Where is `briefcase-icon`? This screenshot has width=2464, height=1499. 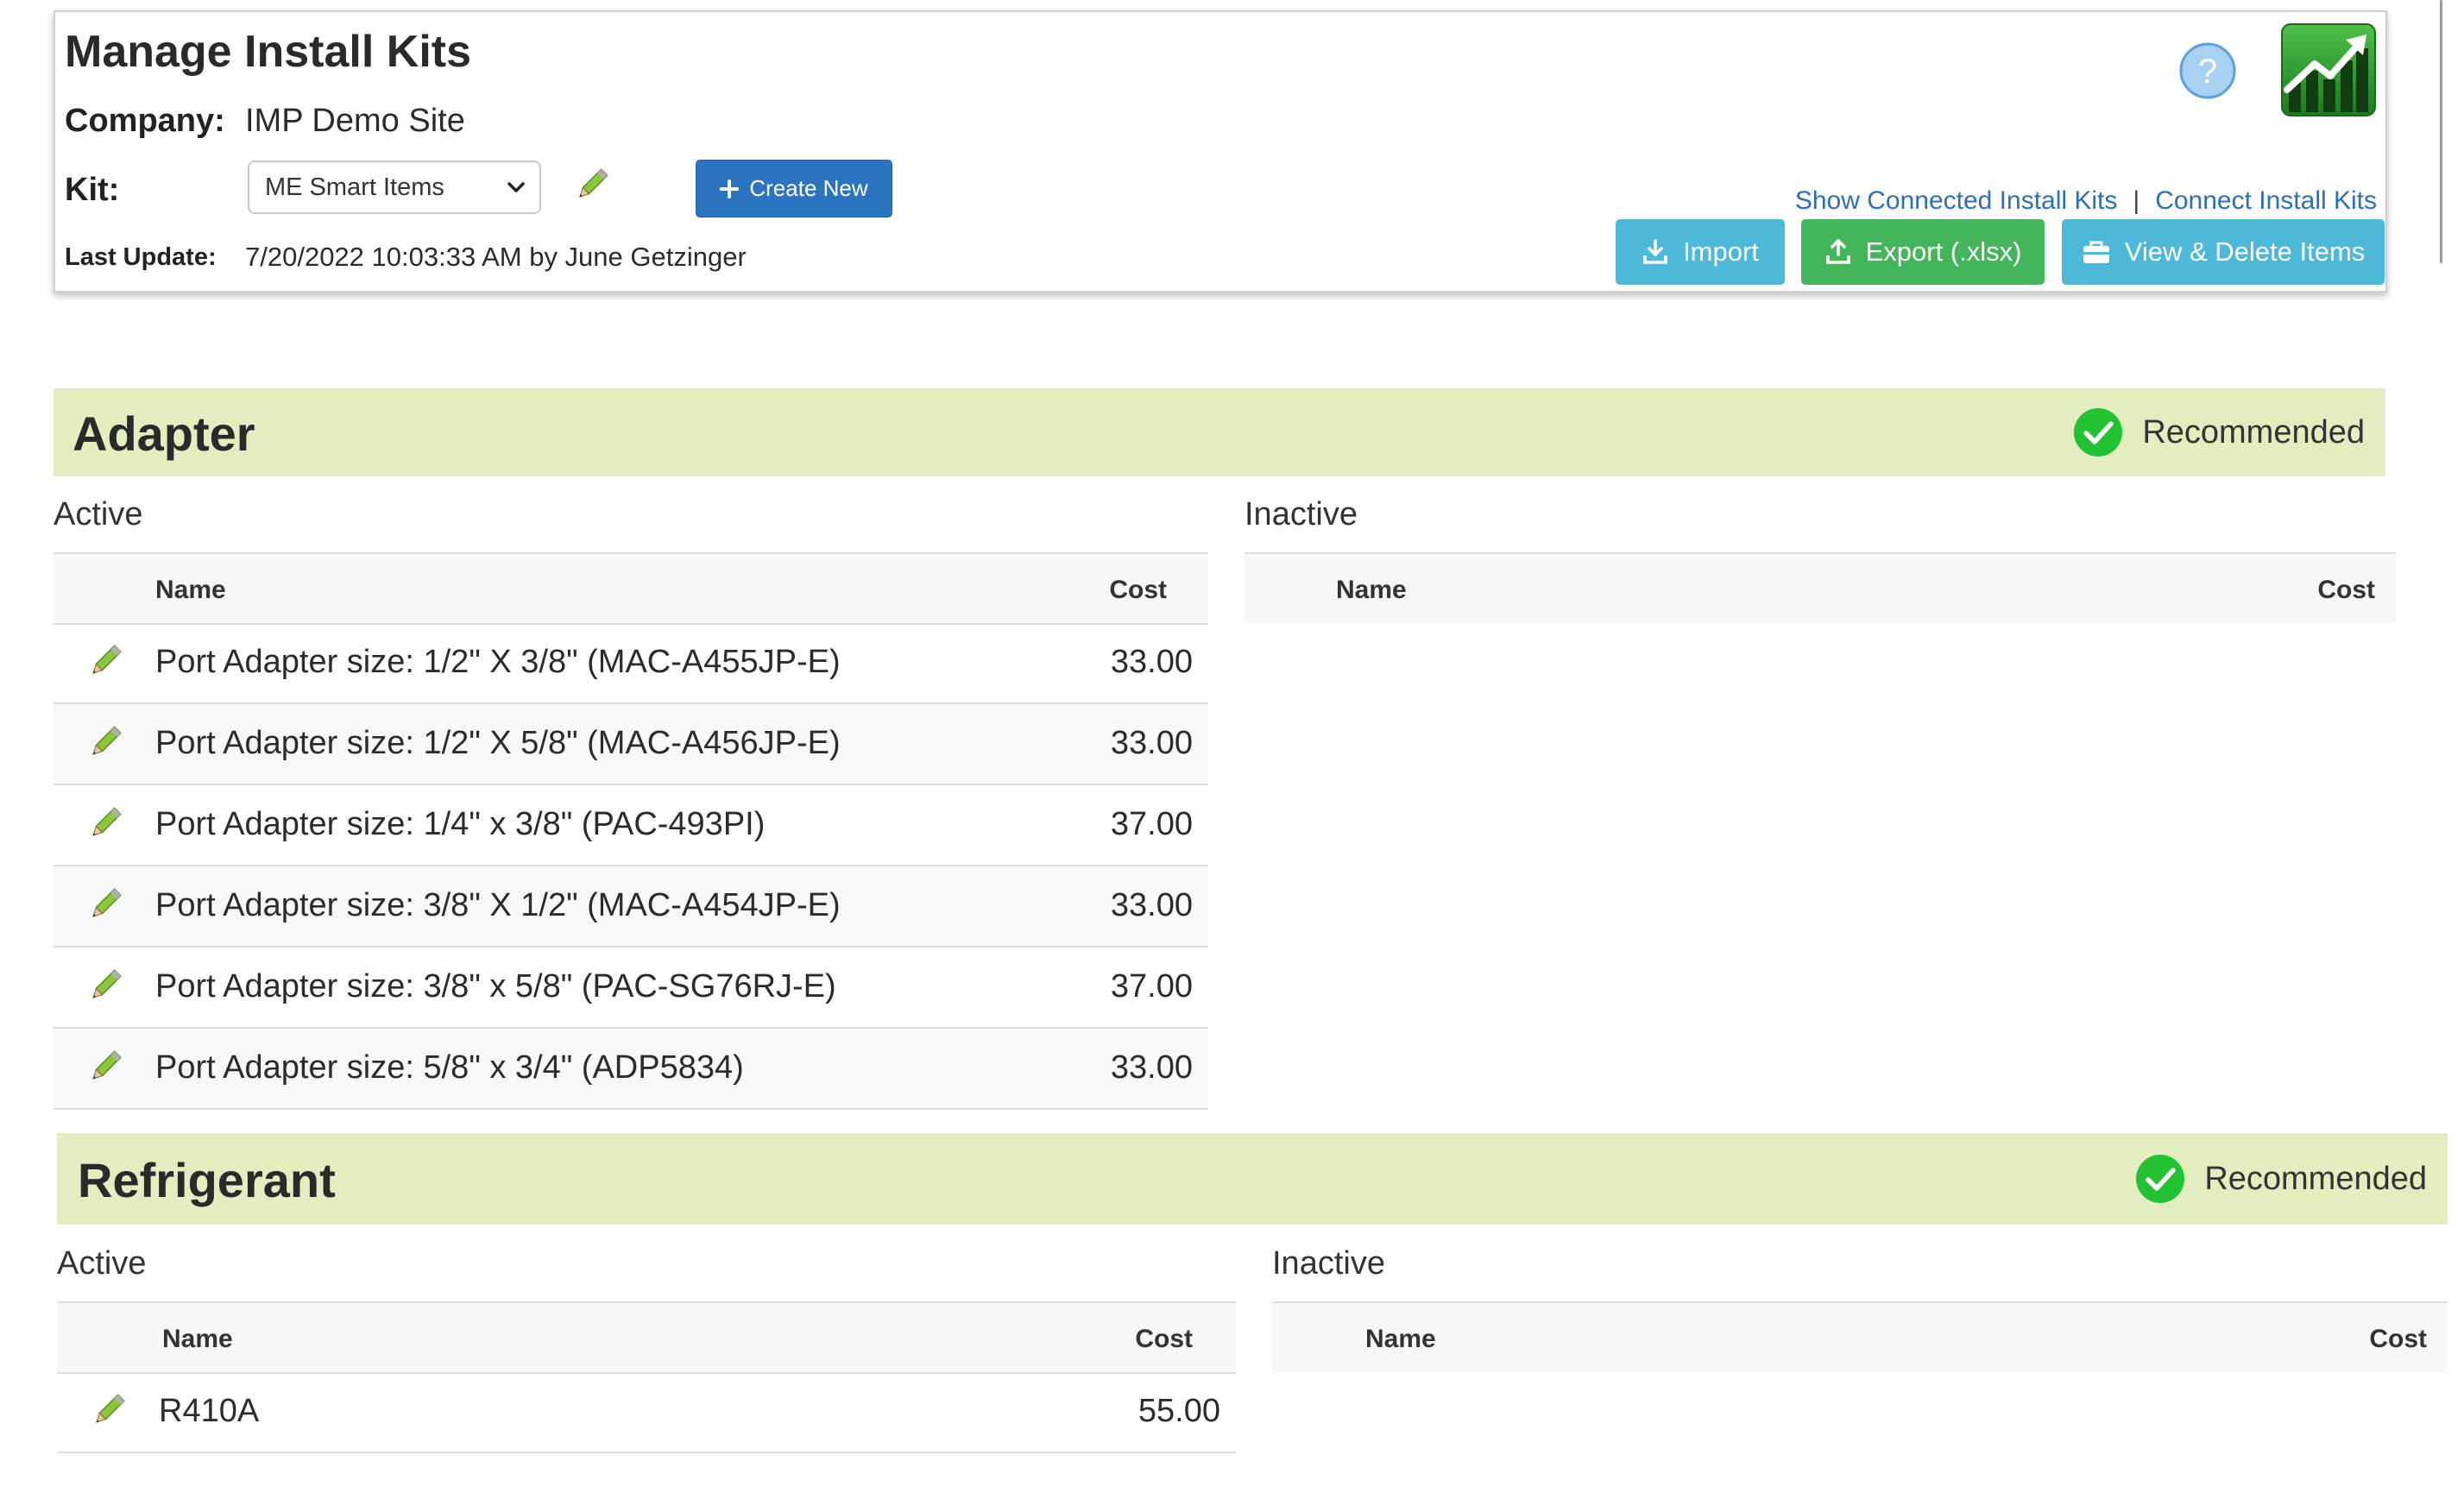
briefcase-icon is located at coordinates (2096, 252).